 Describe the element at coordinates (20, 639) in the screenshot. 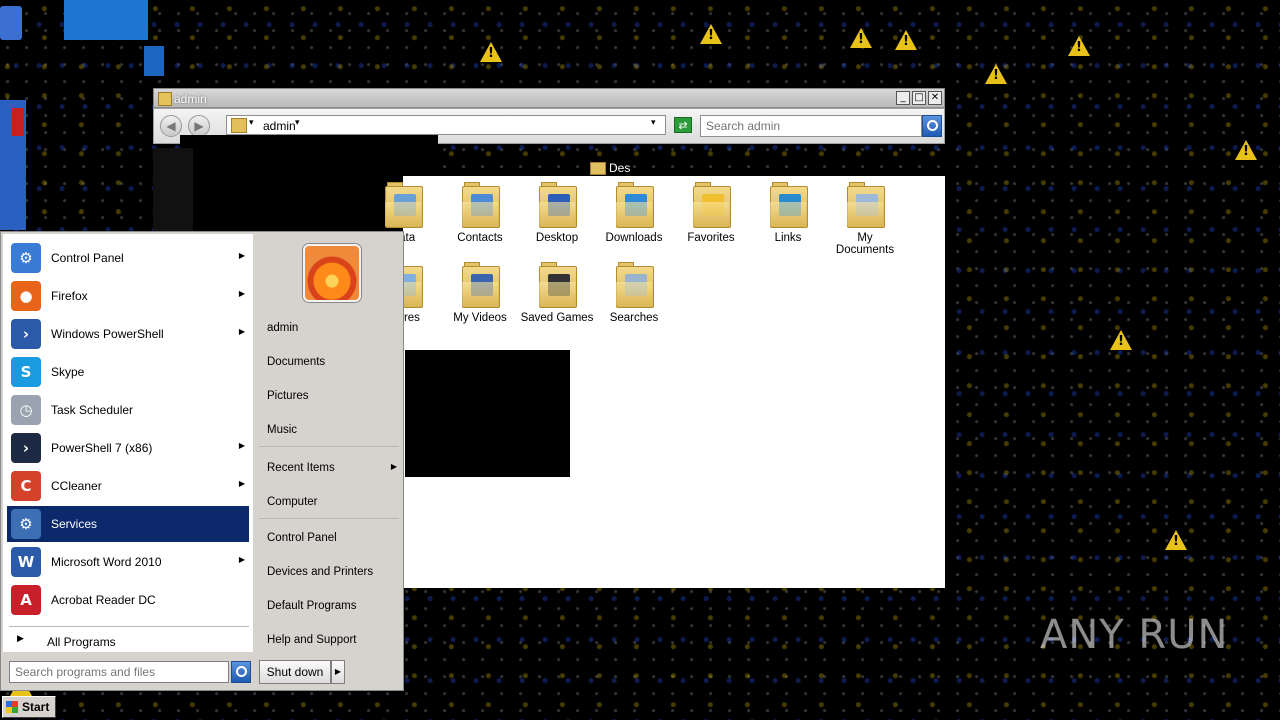

I see `chevron-right-icon: ▶` at that location.